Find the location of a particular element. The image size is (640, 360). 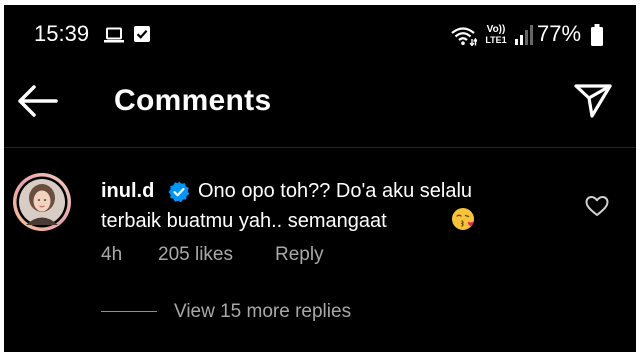

back-button is located at coordinates (37, 101).